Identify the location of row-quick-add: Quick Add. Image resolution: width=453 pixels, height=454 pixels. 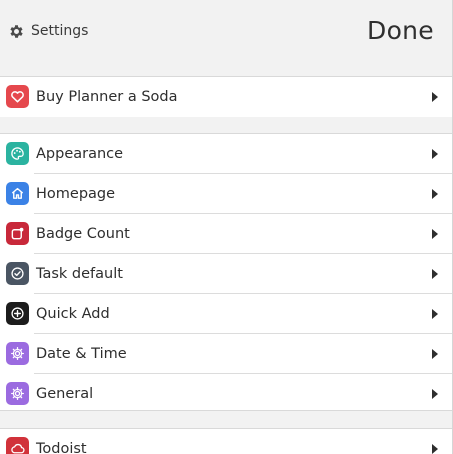
(226, 314).